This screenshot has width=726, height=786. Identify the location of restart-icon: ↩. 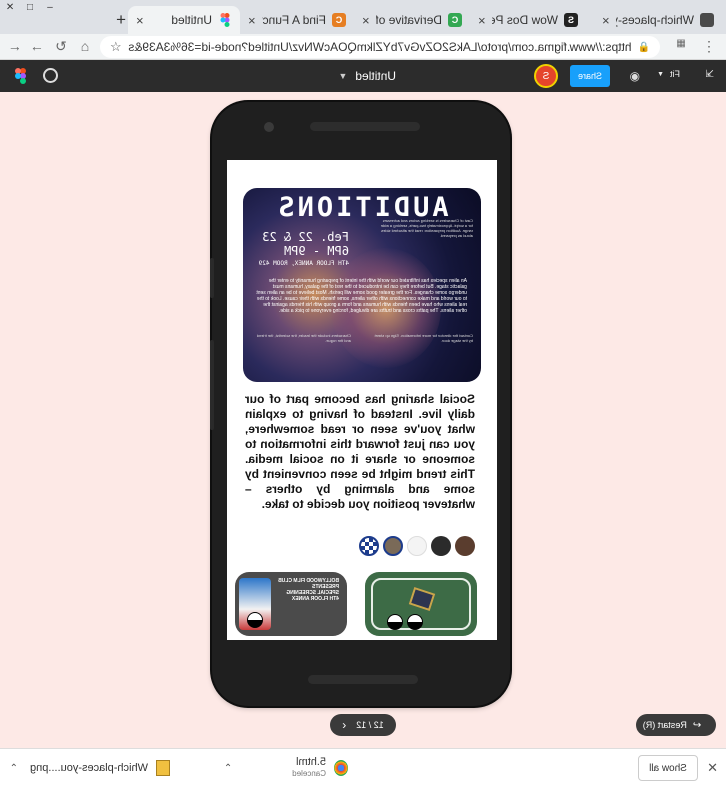
(697, 725).